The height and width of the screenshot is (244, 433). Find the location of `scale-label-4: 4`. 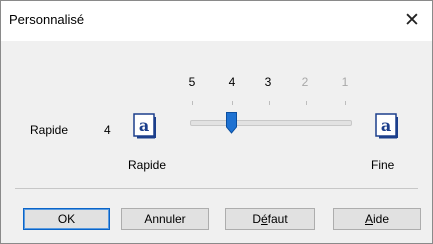

scale-label-4: 4 is located at coordinates (232, 82).